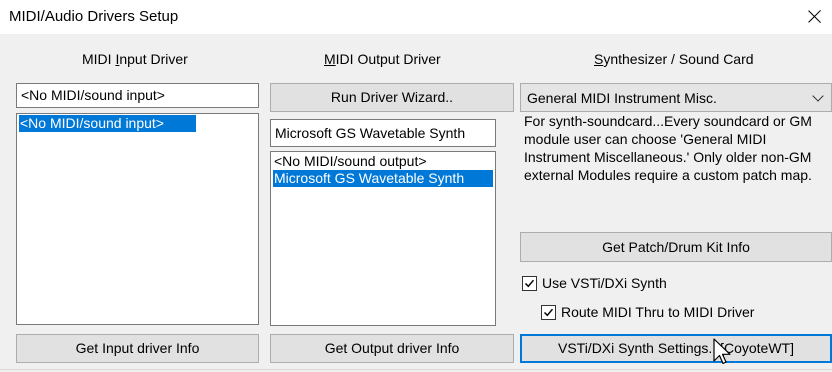 Image resolution: width=832 pixels, height=372 pixels. I want to click on output-driver-field: Microsoft GS Wavetable Synth, so click(383, 133).